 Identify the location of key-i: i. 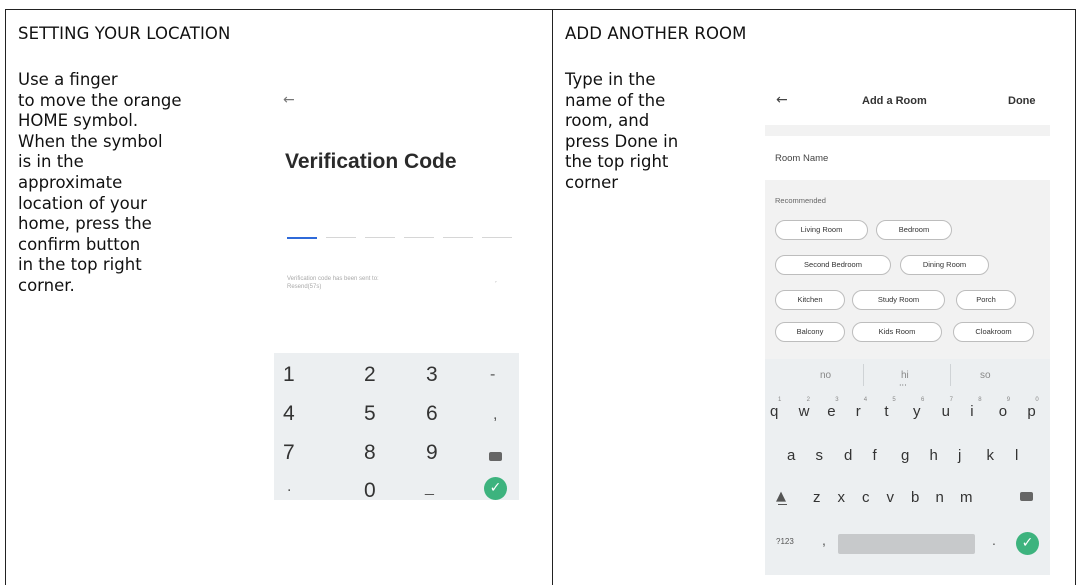
(971, 411).